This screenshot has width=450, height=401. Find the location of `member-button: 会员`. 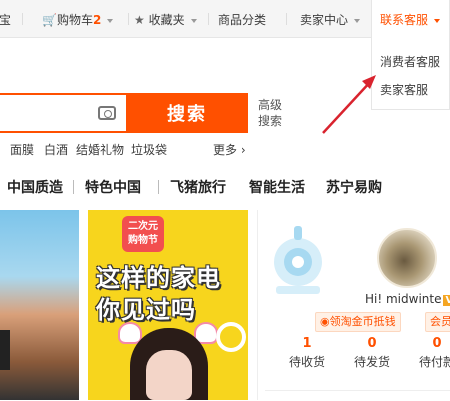

member-button: 会员 is located at coordinates (437, 322).